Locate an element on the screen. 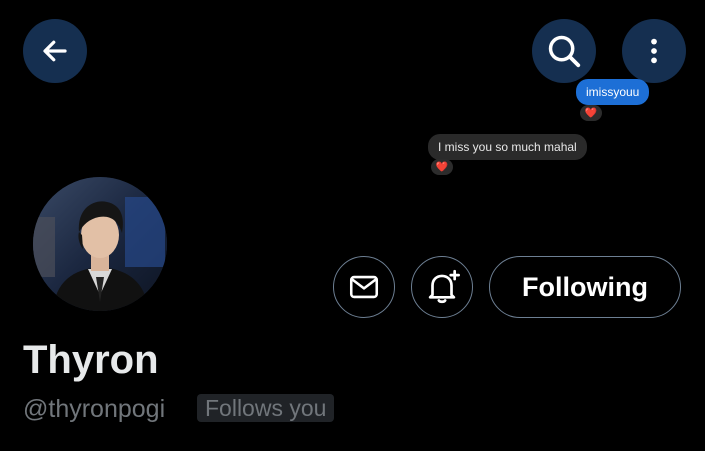 Image resolution: width=705 pixels, height=451 pixels. mail-icon is located at coordinates (364, 287).